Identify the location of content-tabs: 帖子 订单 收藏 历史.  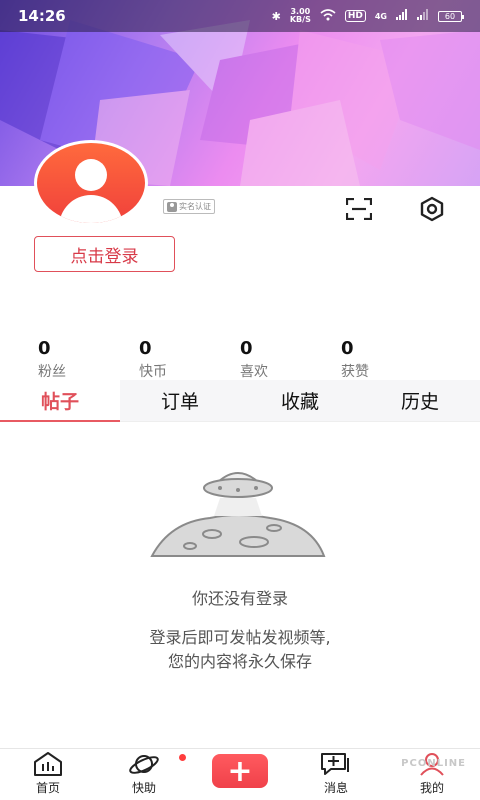
(240, 401).